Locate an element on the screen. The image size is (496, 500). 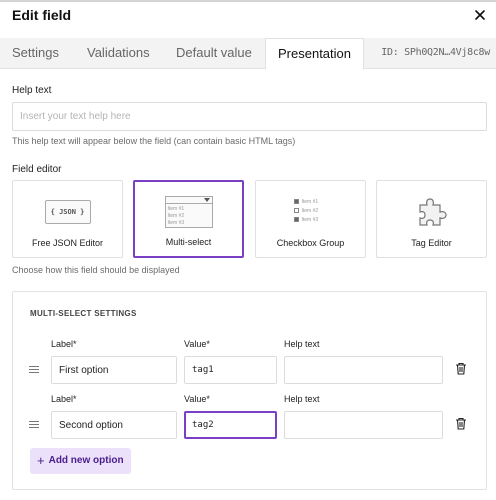
editor-option-multi-select: Item #1 Item #2 Item #3 Multi-select is located at coordinates (188, 219).